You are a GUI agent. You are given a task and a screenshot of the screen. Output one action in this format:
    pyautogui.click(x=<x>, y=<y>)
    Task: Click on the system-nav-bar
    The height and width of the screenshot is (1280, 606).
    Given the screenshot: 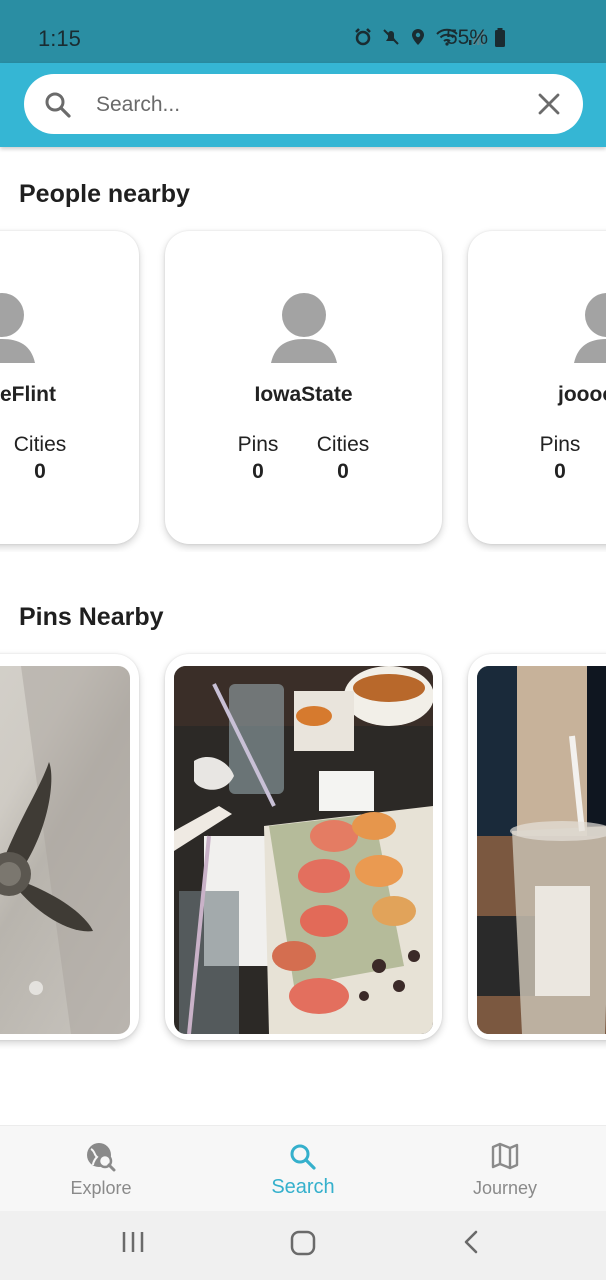 What is the action you would take?
    pyautogui.click(x=303, y=1245)
    